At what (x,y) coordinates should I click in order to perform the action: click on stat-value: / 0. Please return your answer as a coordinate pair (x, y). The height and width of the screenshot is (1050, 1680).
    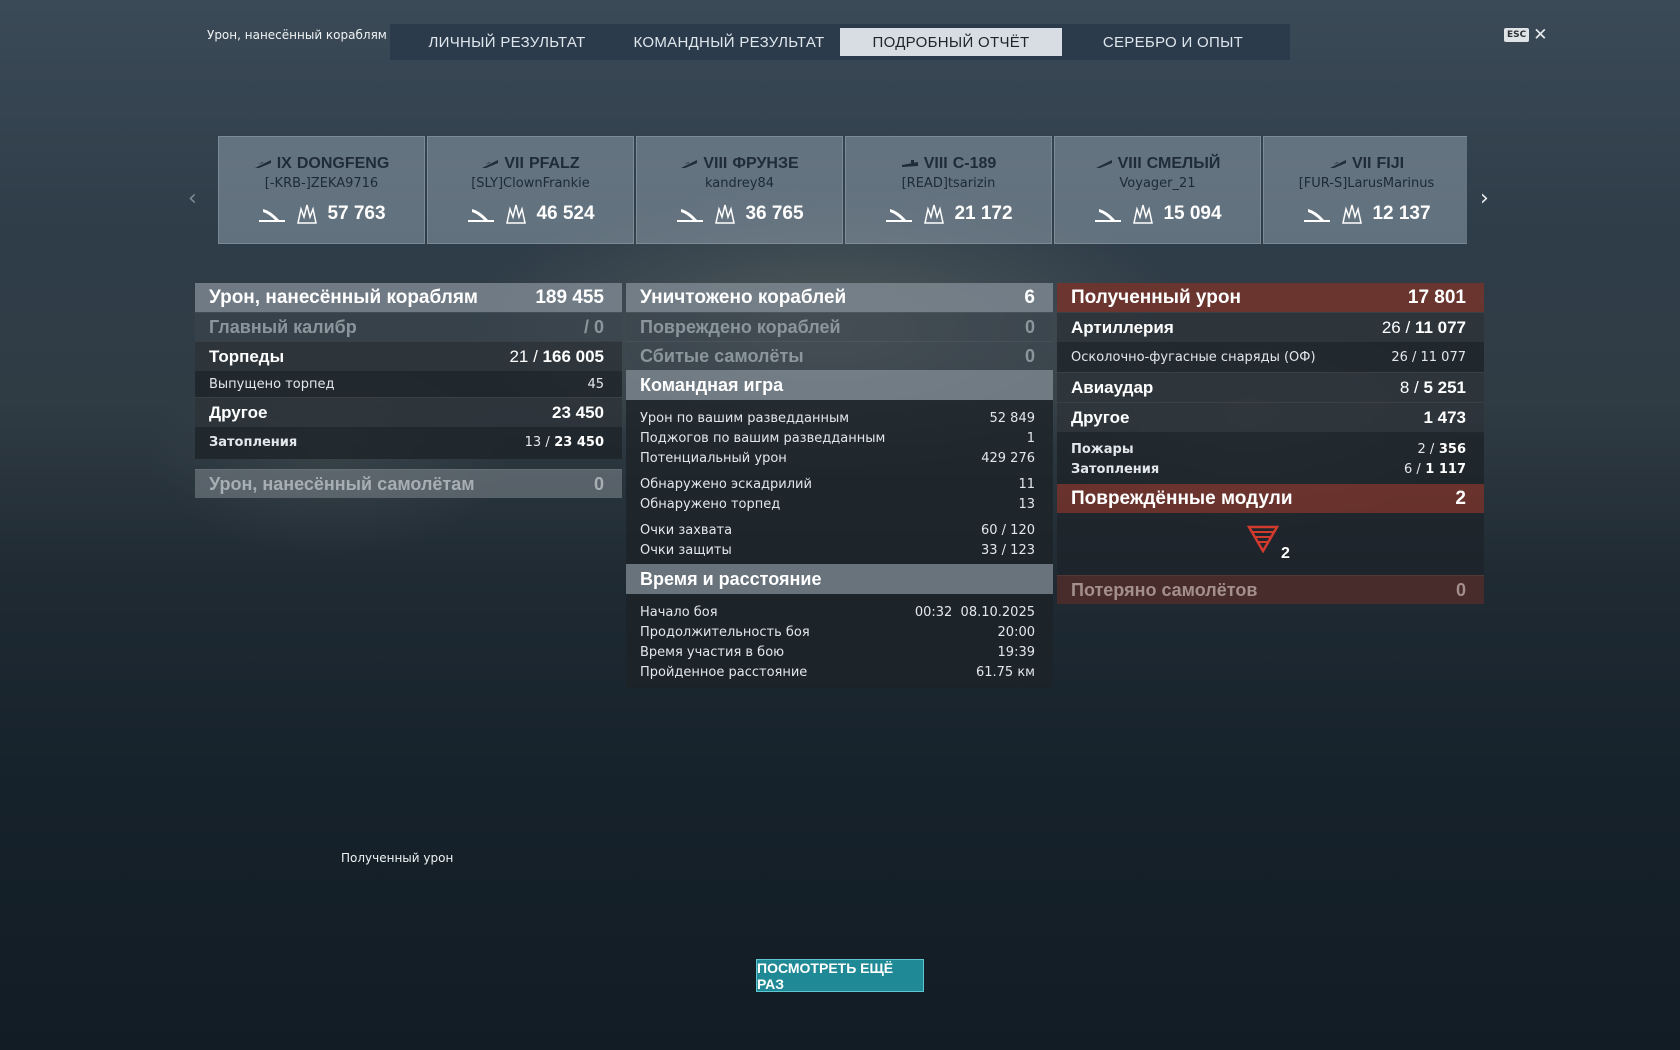
    Looking at the image, I should click on (593, 326).